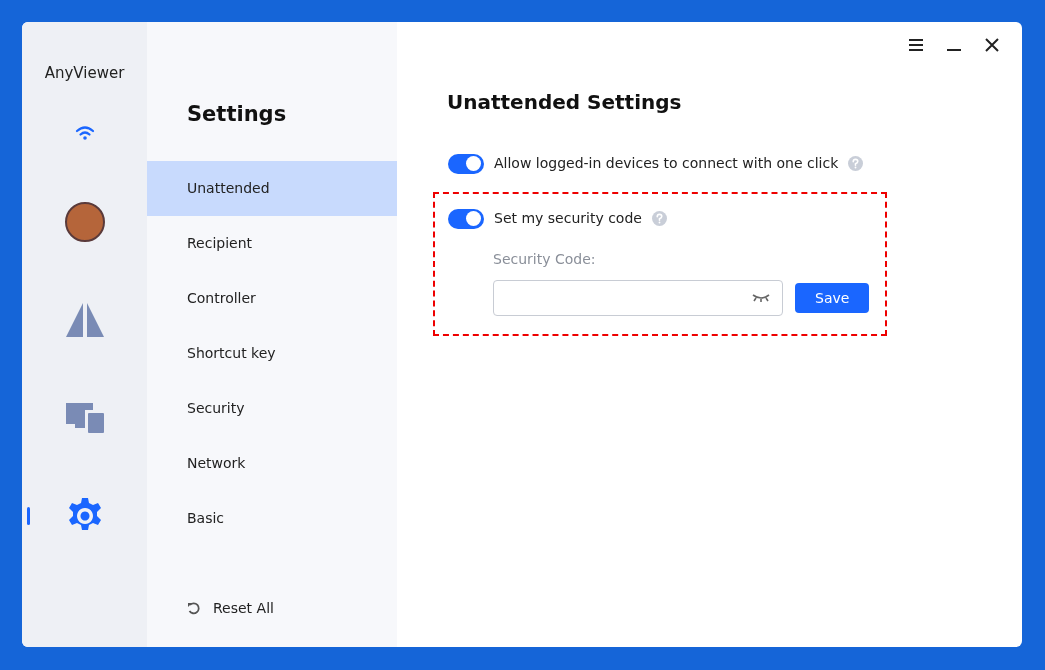  I want to click on app-name: AnyViewer, so click(84, 73).